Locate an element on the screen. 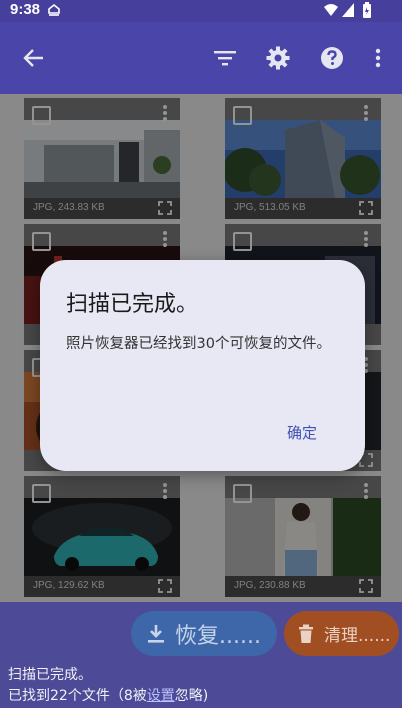 This screenshot has width=402, height=708. status-found-suffix: 忽略) is located at coordinates (191, 696).